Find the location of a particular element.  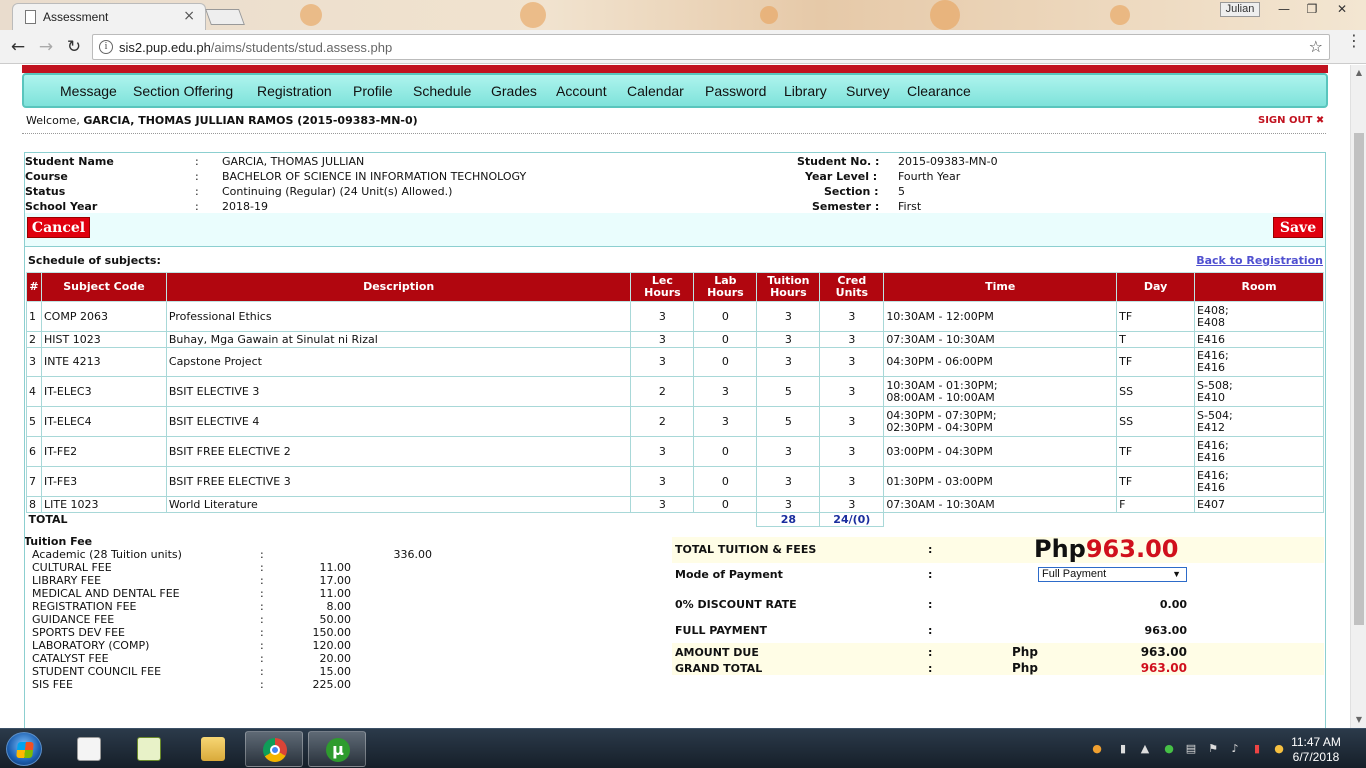

network-icon: ▤ is located at coordinates (1191, 749).